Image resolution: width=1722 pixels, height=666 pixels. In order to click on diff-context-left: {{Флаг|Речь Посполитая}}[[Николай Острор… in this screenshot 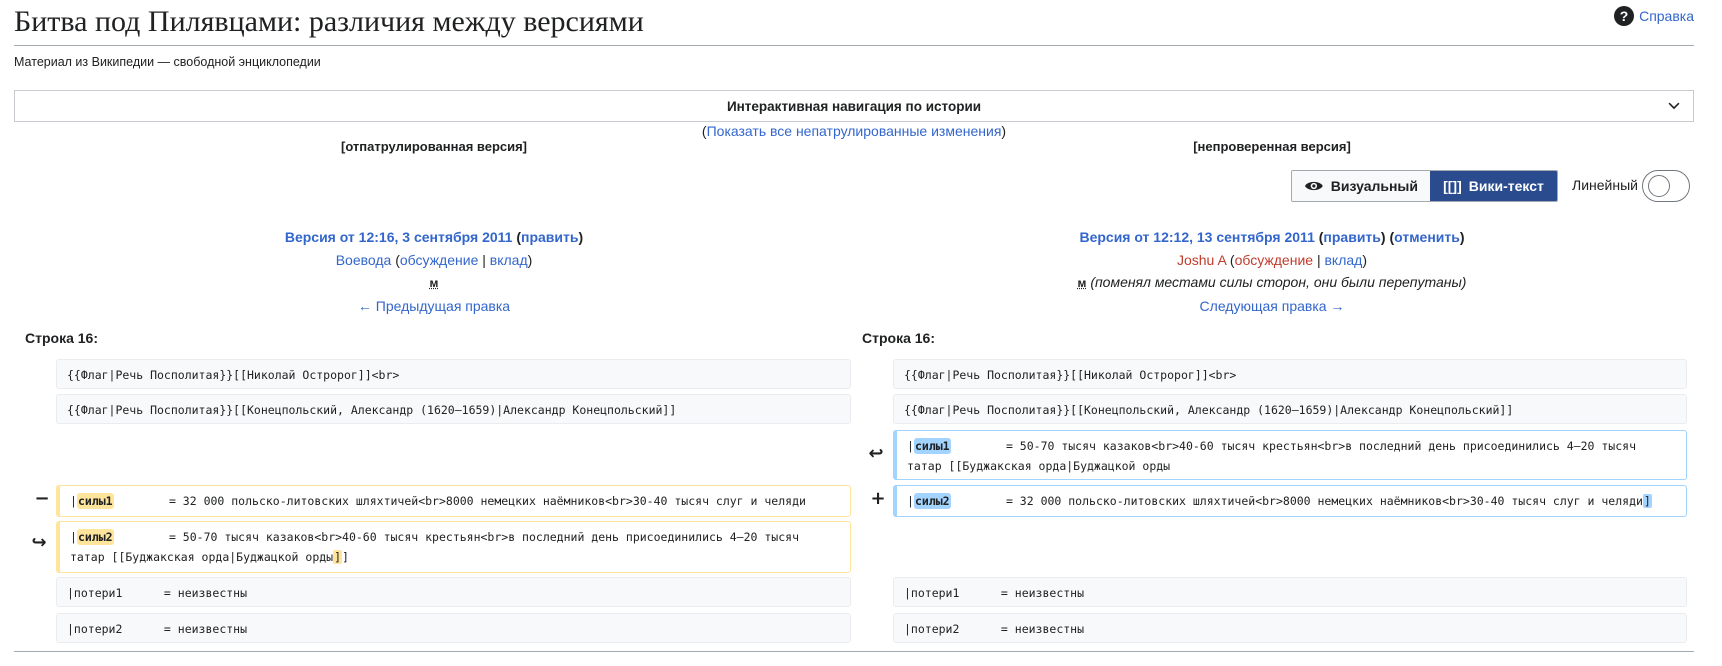, I will do `click(453, 374)`.